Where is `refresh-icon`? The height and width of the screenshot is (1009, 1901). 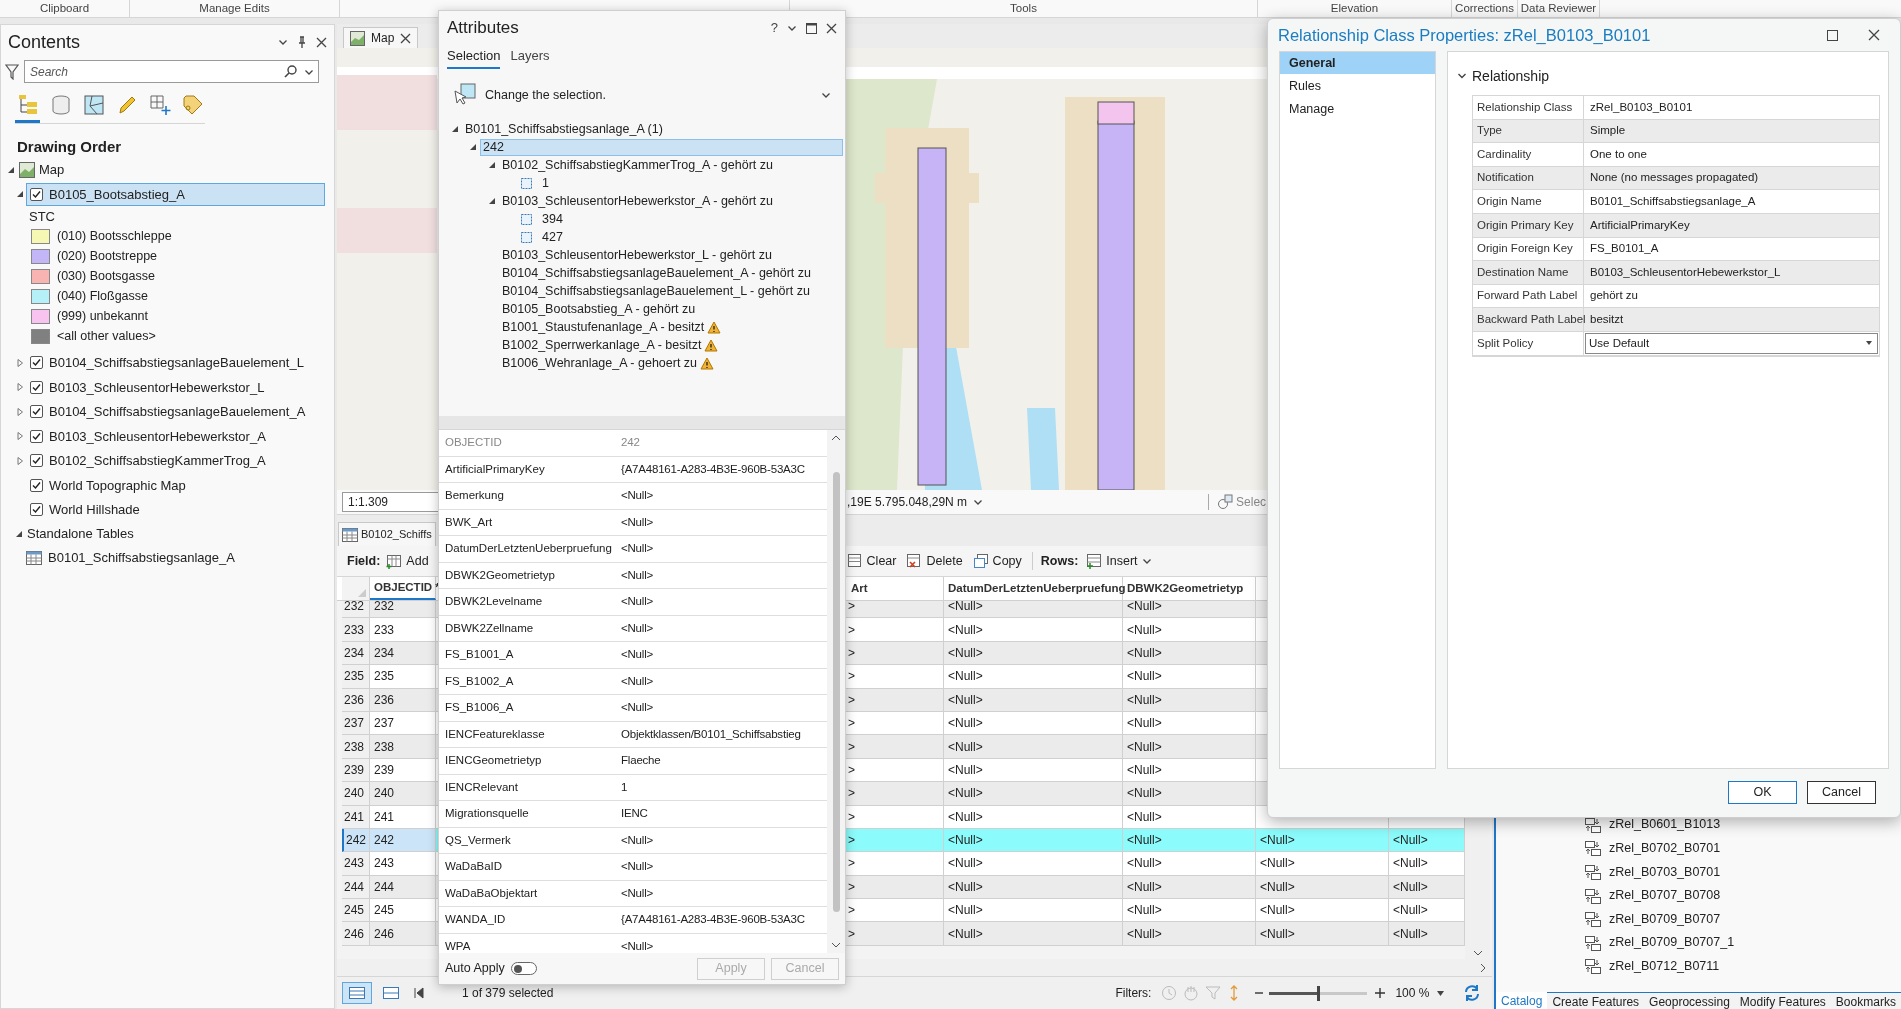 refresh-icon is located at coordinates (1472, 993).